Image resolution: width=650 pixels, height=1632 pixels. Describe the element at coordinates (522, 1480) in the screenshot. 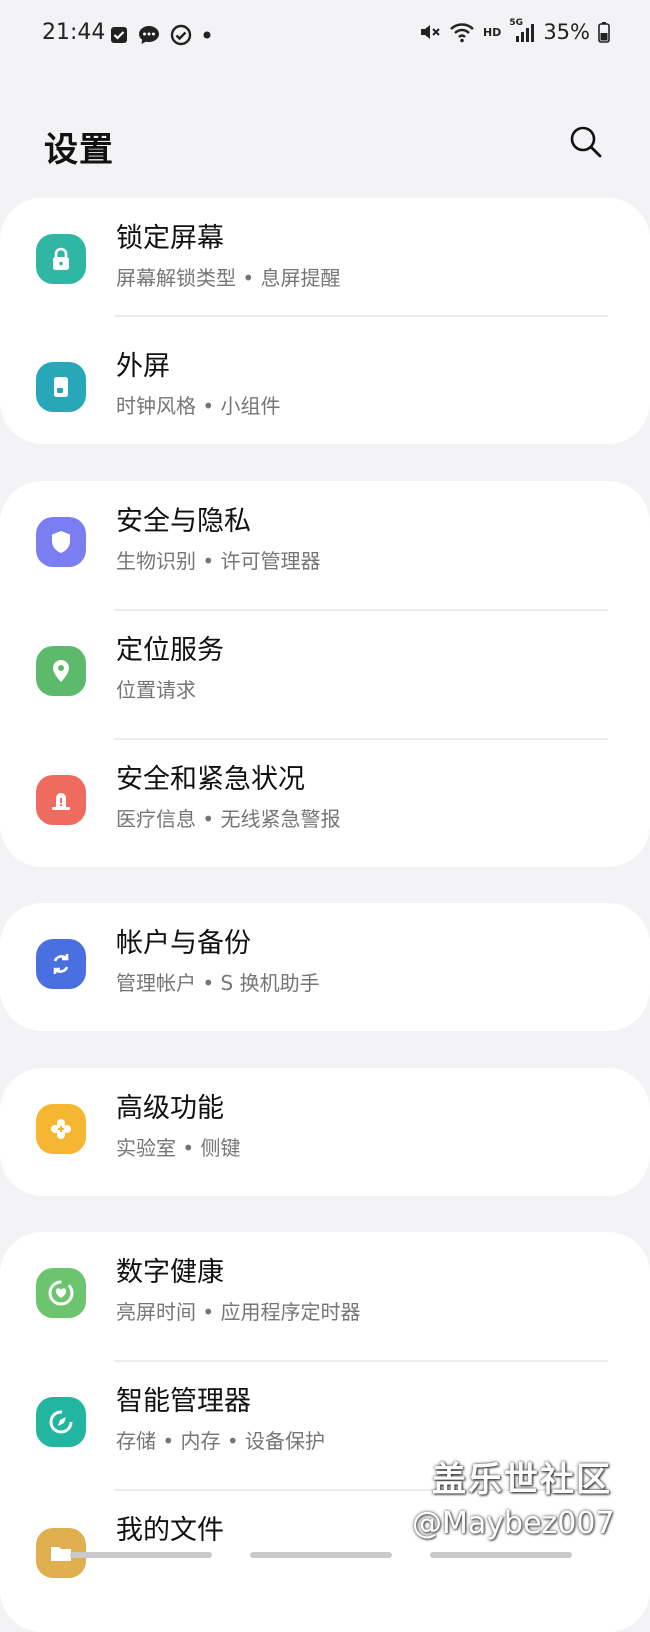

I see `watermark-community: 盖乐世社区` at that location.